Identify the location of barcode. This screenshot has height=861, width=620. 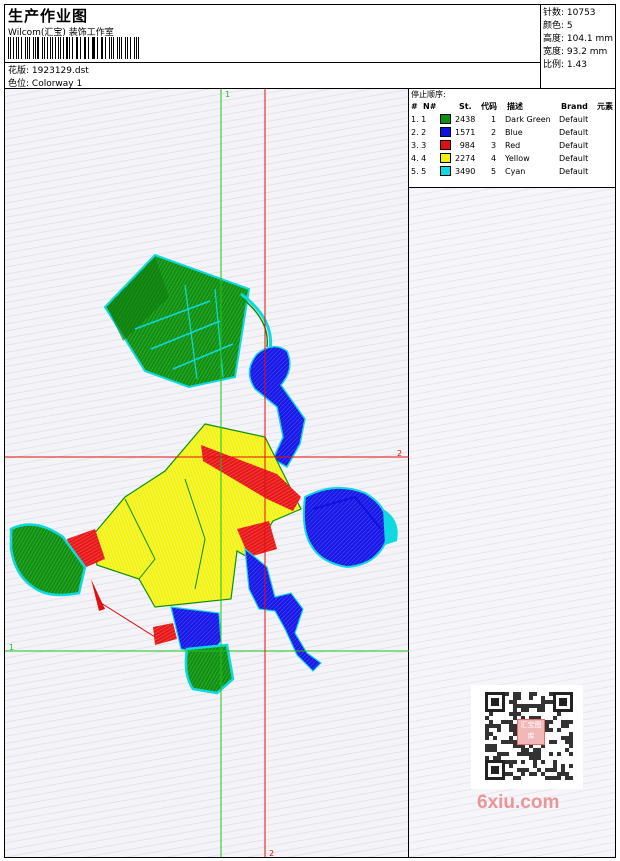
(75, 48).